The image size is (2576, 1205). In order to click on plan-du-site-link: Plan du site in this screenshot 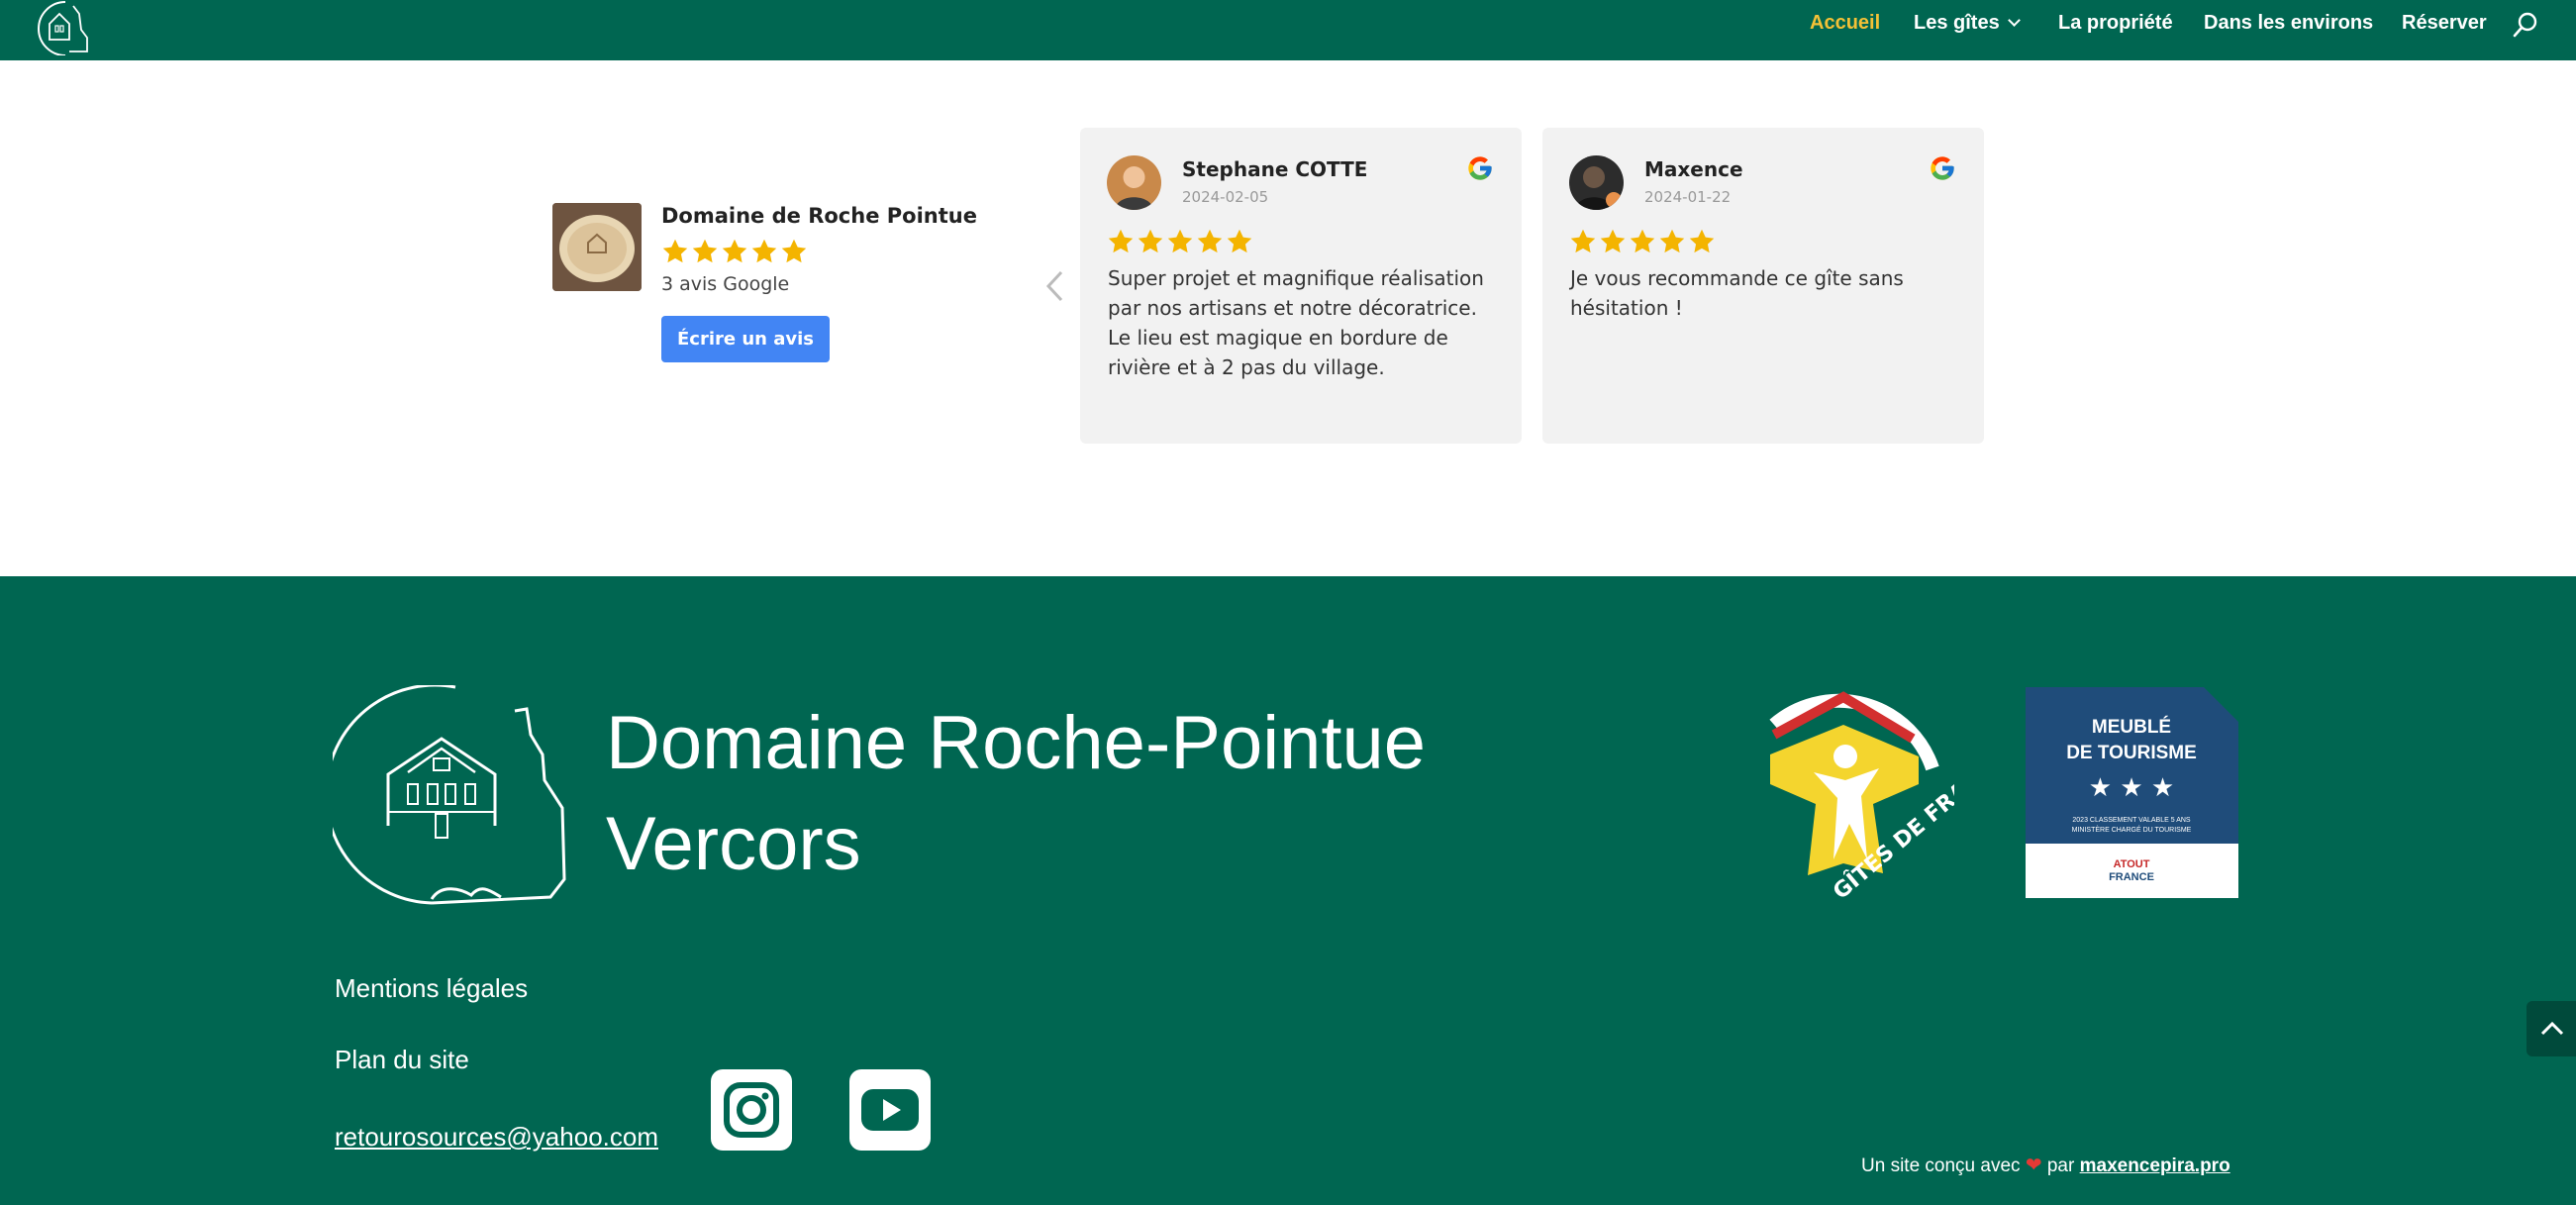, I will do `click(402, 1060)`.